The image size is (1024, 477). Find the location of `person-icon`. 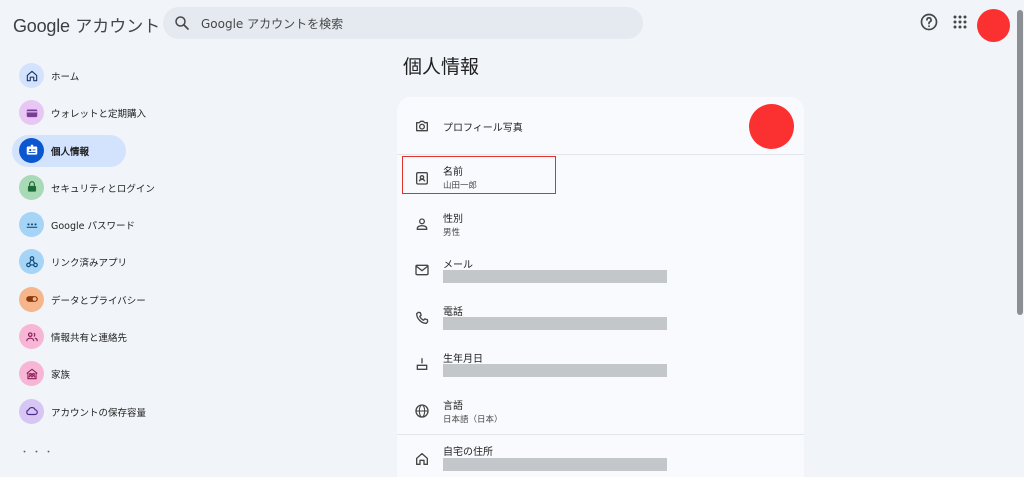

person-icon is located at coordinates (422, 224).